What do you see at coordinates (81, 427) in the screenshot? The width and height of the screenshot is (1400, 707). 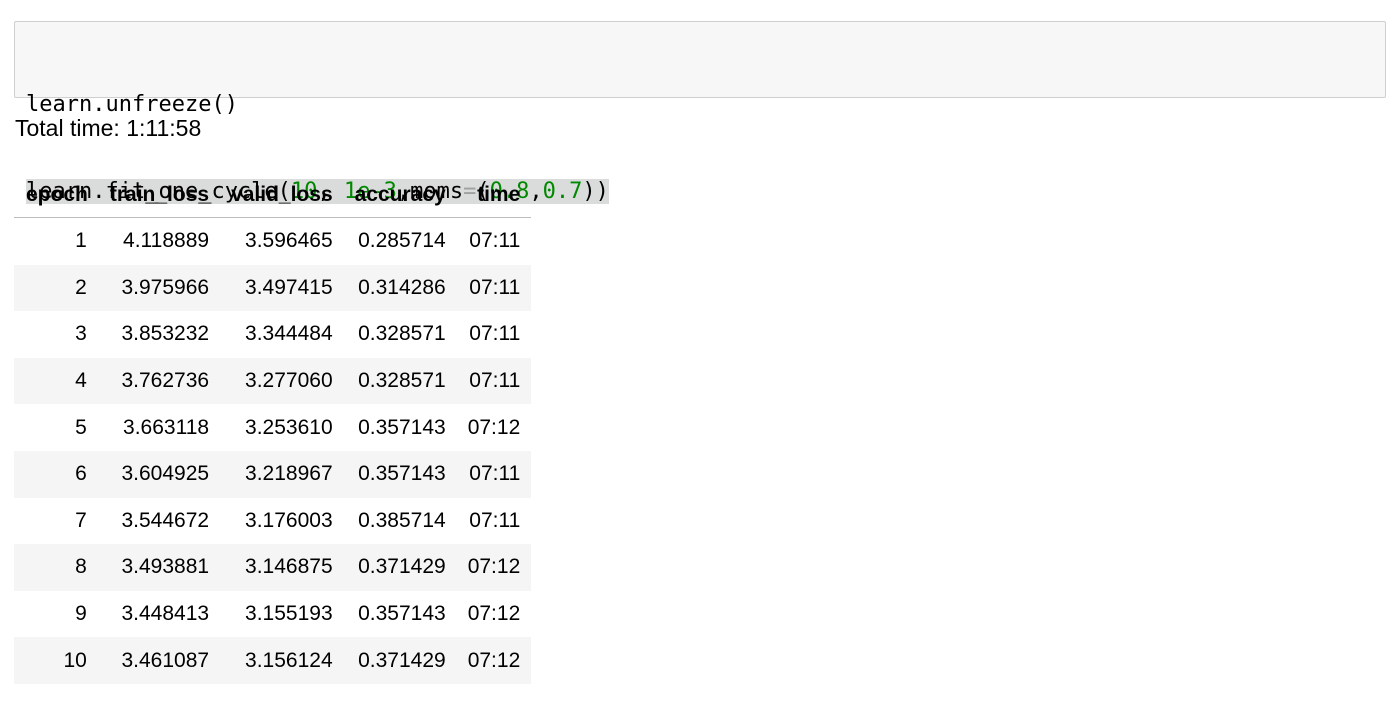 I see `cell-epoch: 5` at bounding box center [81, 427].